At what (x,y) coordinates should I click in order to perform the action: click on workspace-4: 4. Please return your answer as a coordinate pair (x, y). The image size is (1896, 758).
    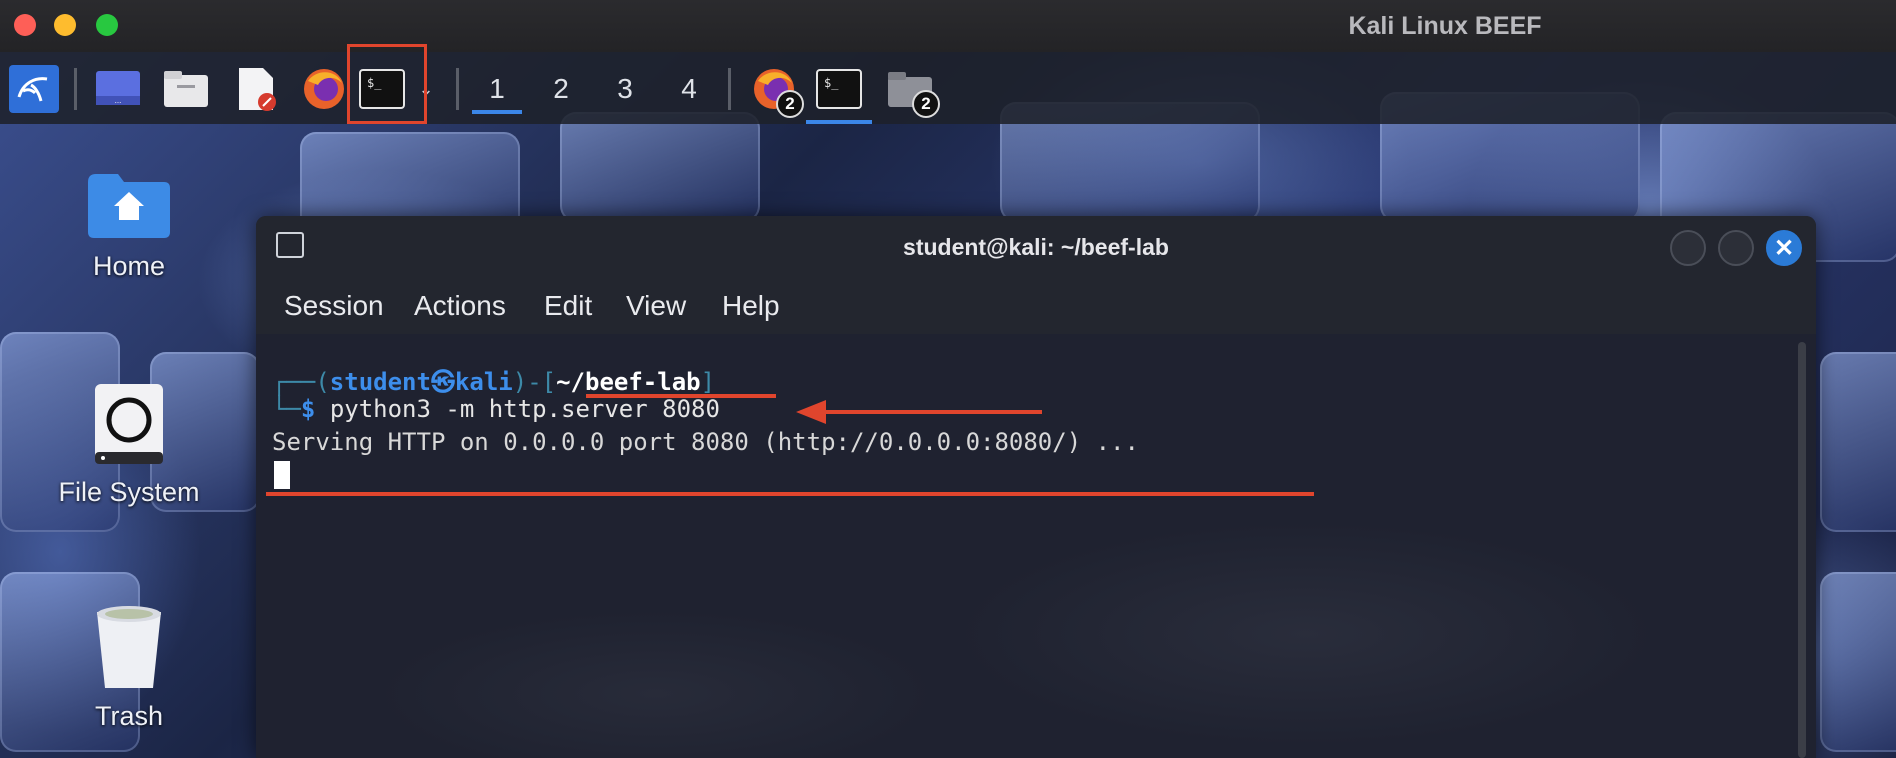
    Looking at the image, I should click on (689, 89).